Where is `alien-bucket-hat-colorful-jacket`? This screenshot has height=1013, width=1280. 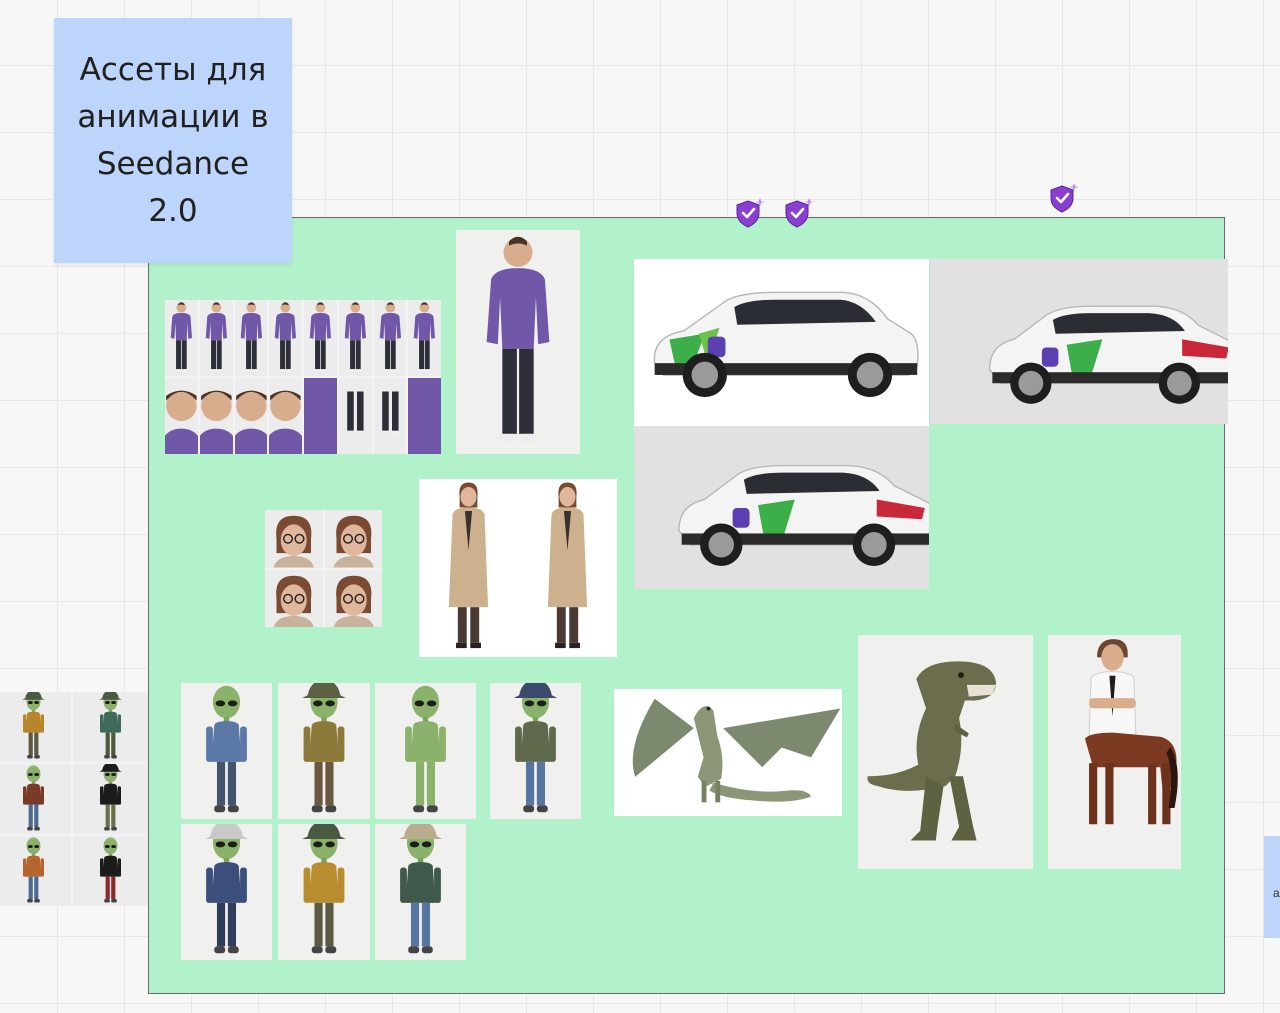 alien-bucket-hat-colorful-jacket is located at coordinates (324, 751).